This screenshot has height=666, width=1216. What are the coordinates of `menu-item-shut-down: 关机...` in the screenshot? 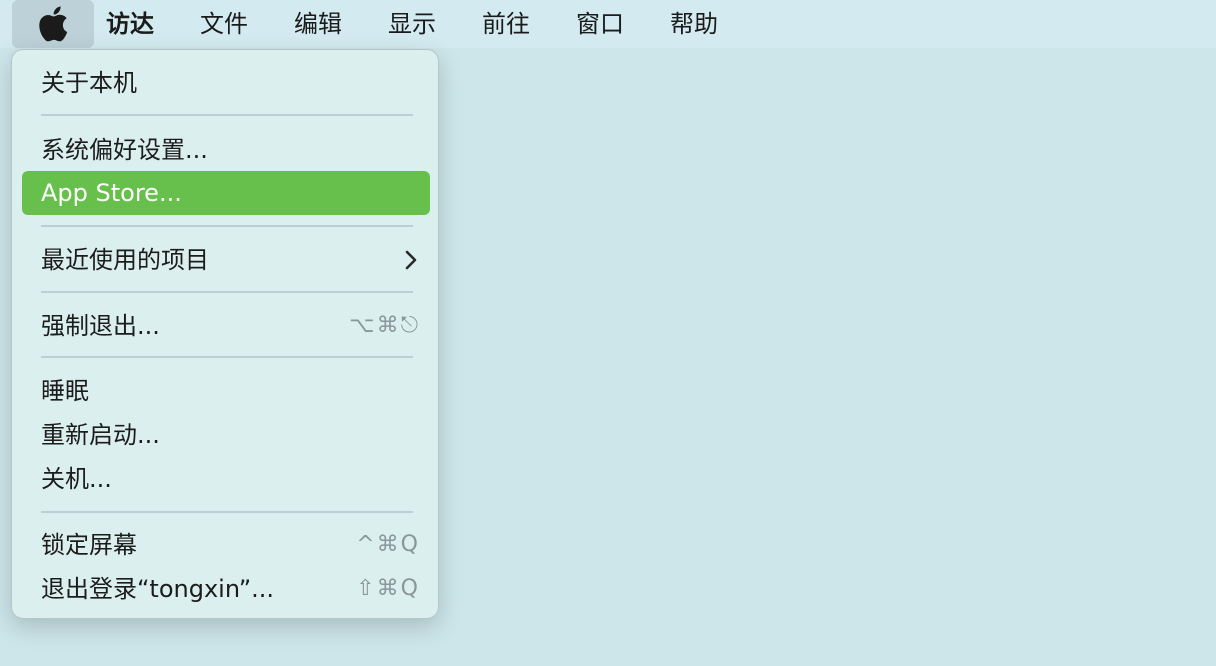 It's located at (226, 479).